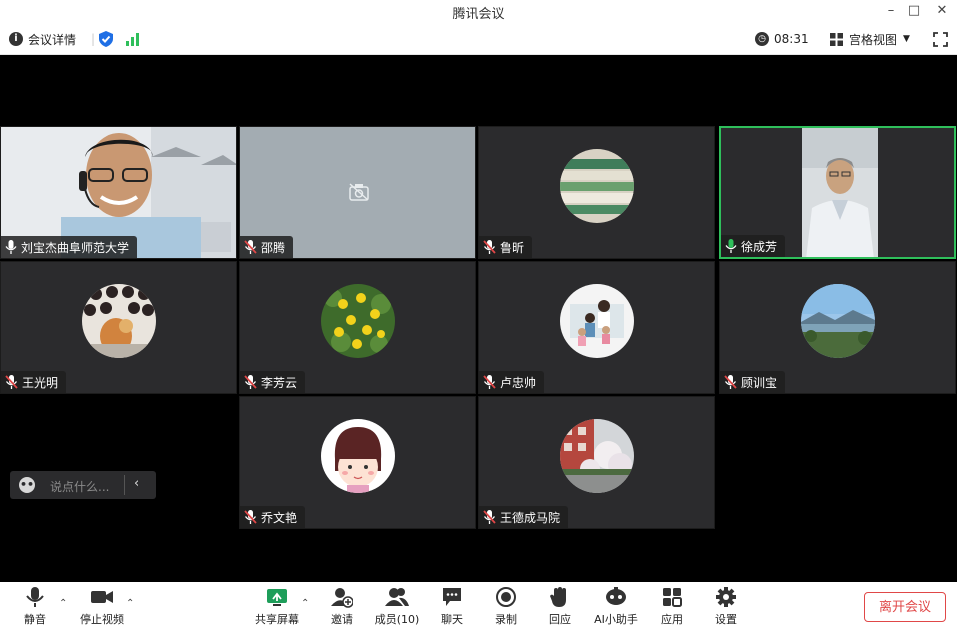  Describe the element at coordinates (672, 597) in the screenshot. I see `apps-grid-icon` at that location.